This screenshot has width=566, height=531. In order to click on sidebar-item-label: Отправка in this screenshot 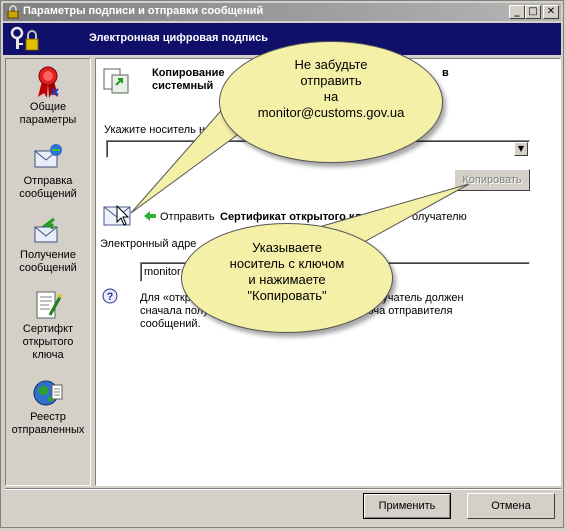, I will do `click(48, 181)`.